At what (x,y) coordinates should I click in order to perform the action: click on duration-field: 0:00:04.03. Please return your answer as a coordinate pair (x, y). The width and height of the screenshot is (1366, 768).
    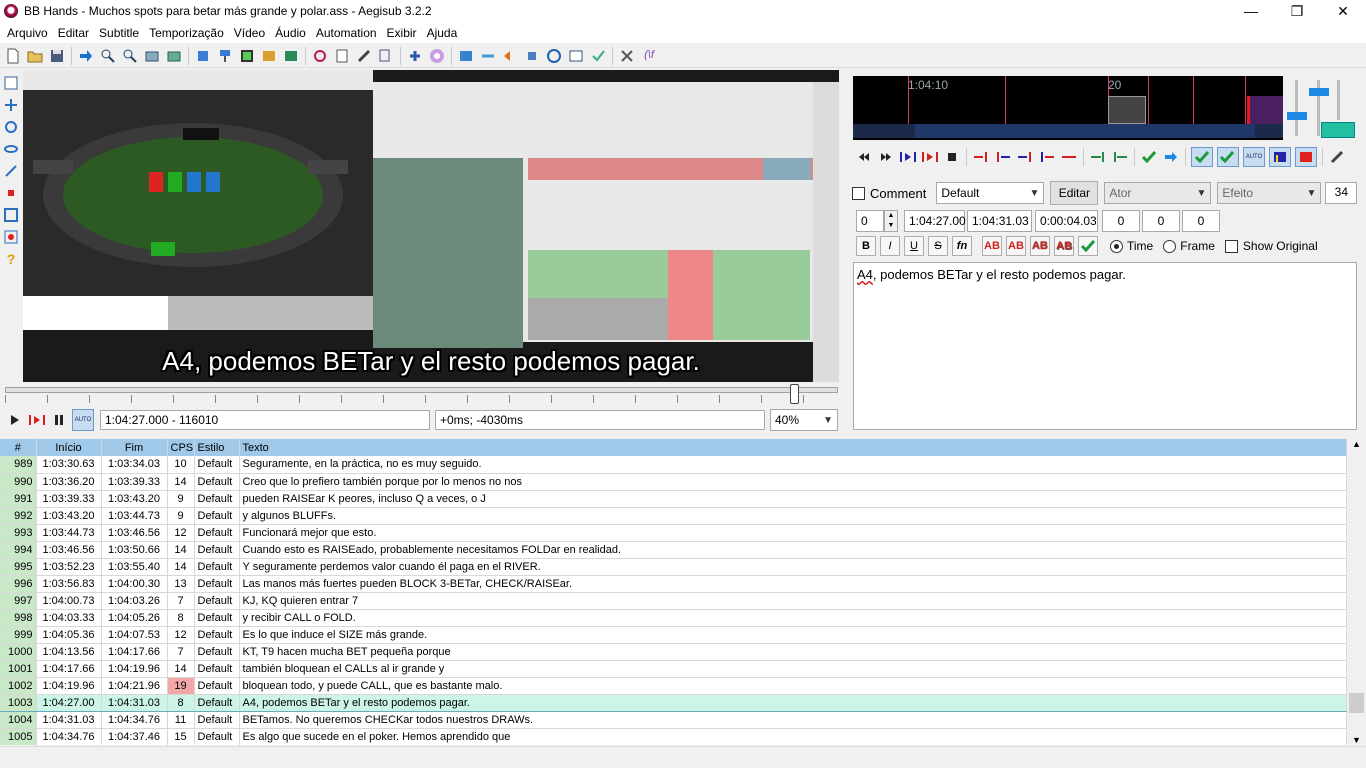
    Looking at the image, I should click on (1066, 221).